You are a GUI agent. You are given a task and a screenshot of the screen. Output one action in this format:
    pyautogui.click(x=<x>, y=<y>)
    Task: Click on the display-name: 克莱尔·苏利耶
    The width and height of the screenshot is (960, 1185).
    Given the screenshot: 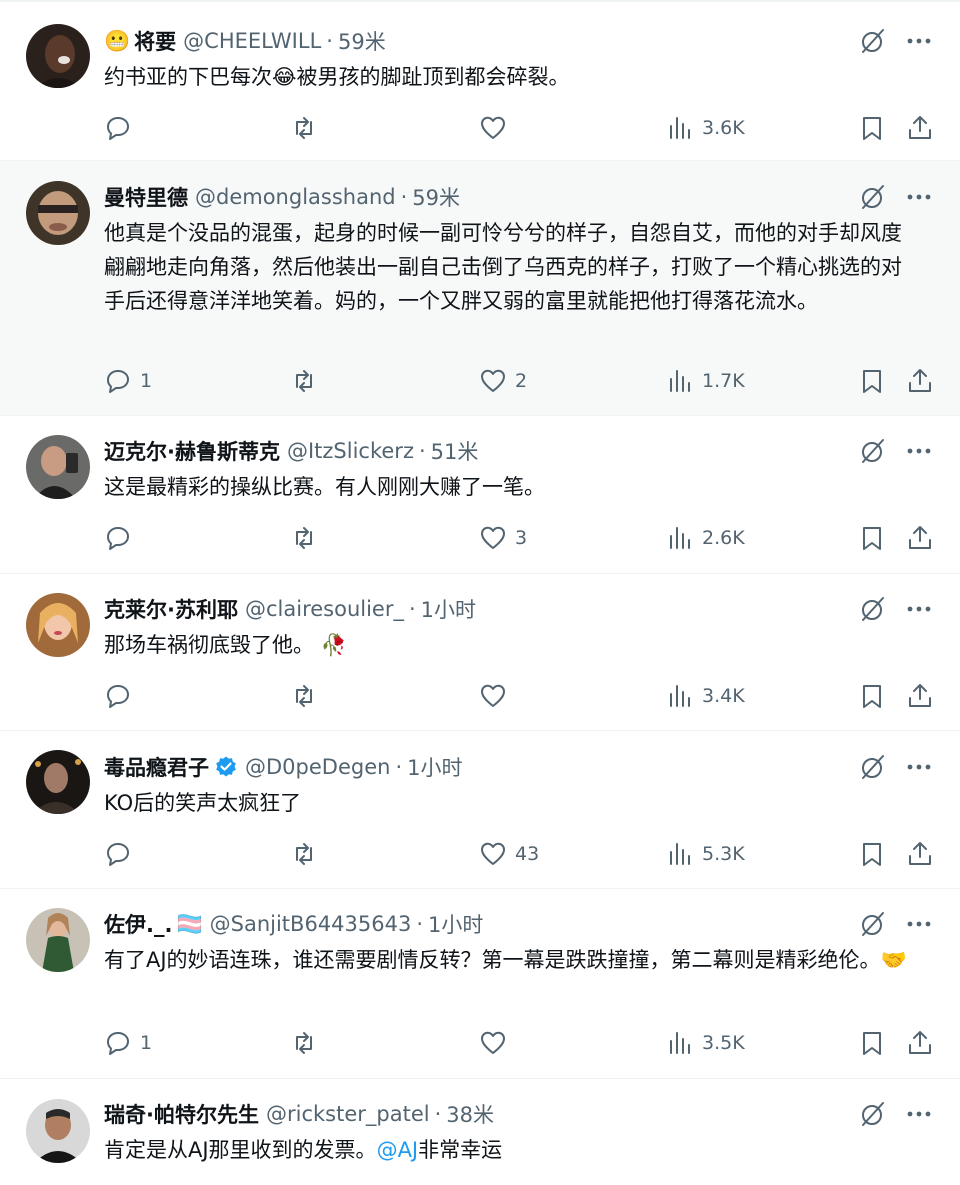 What is the action you would take?
    pyautogui.click(x=171, y=609)
    